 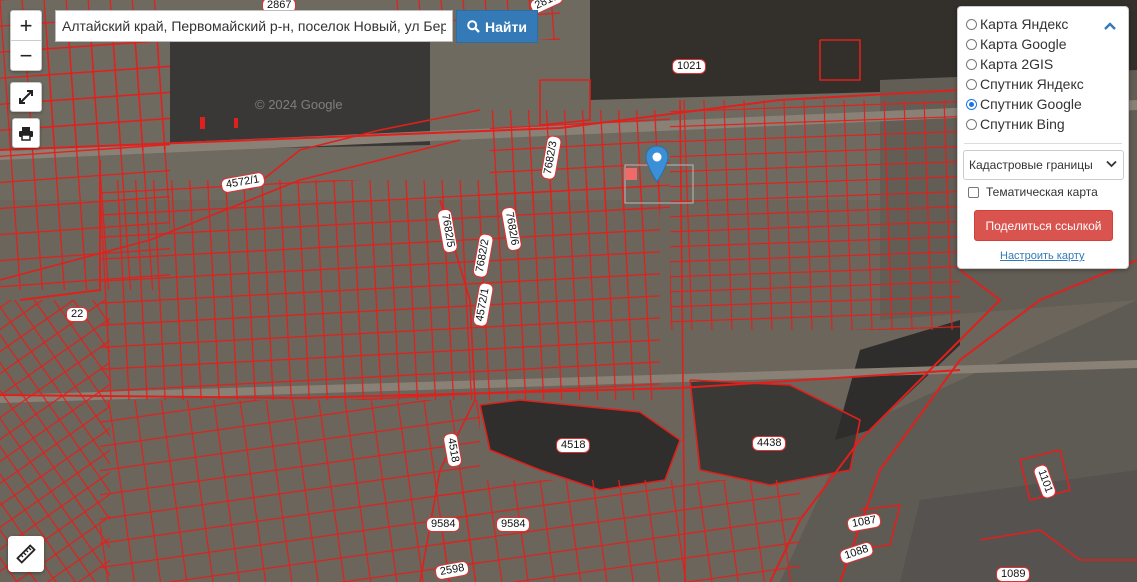 I want to click on imagery-watermark: © 2024 Google, so click(x=299, y=104).